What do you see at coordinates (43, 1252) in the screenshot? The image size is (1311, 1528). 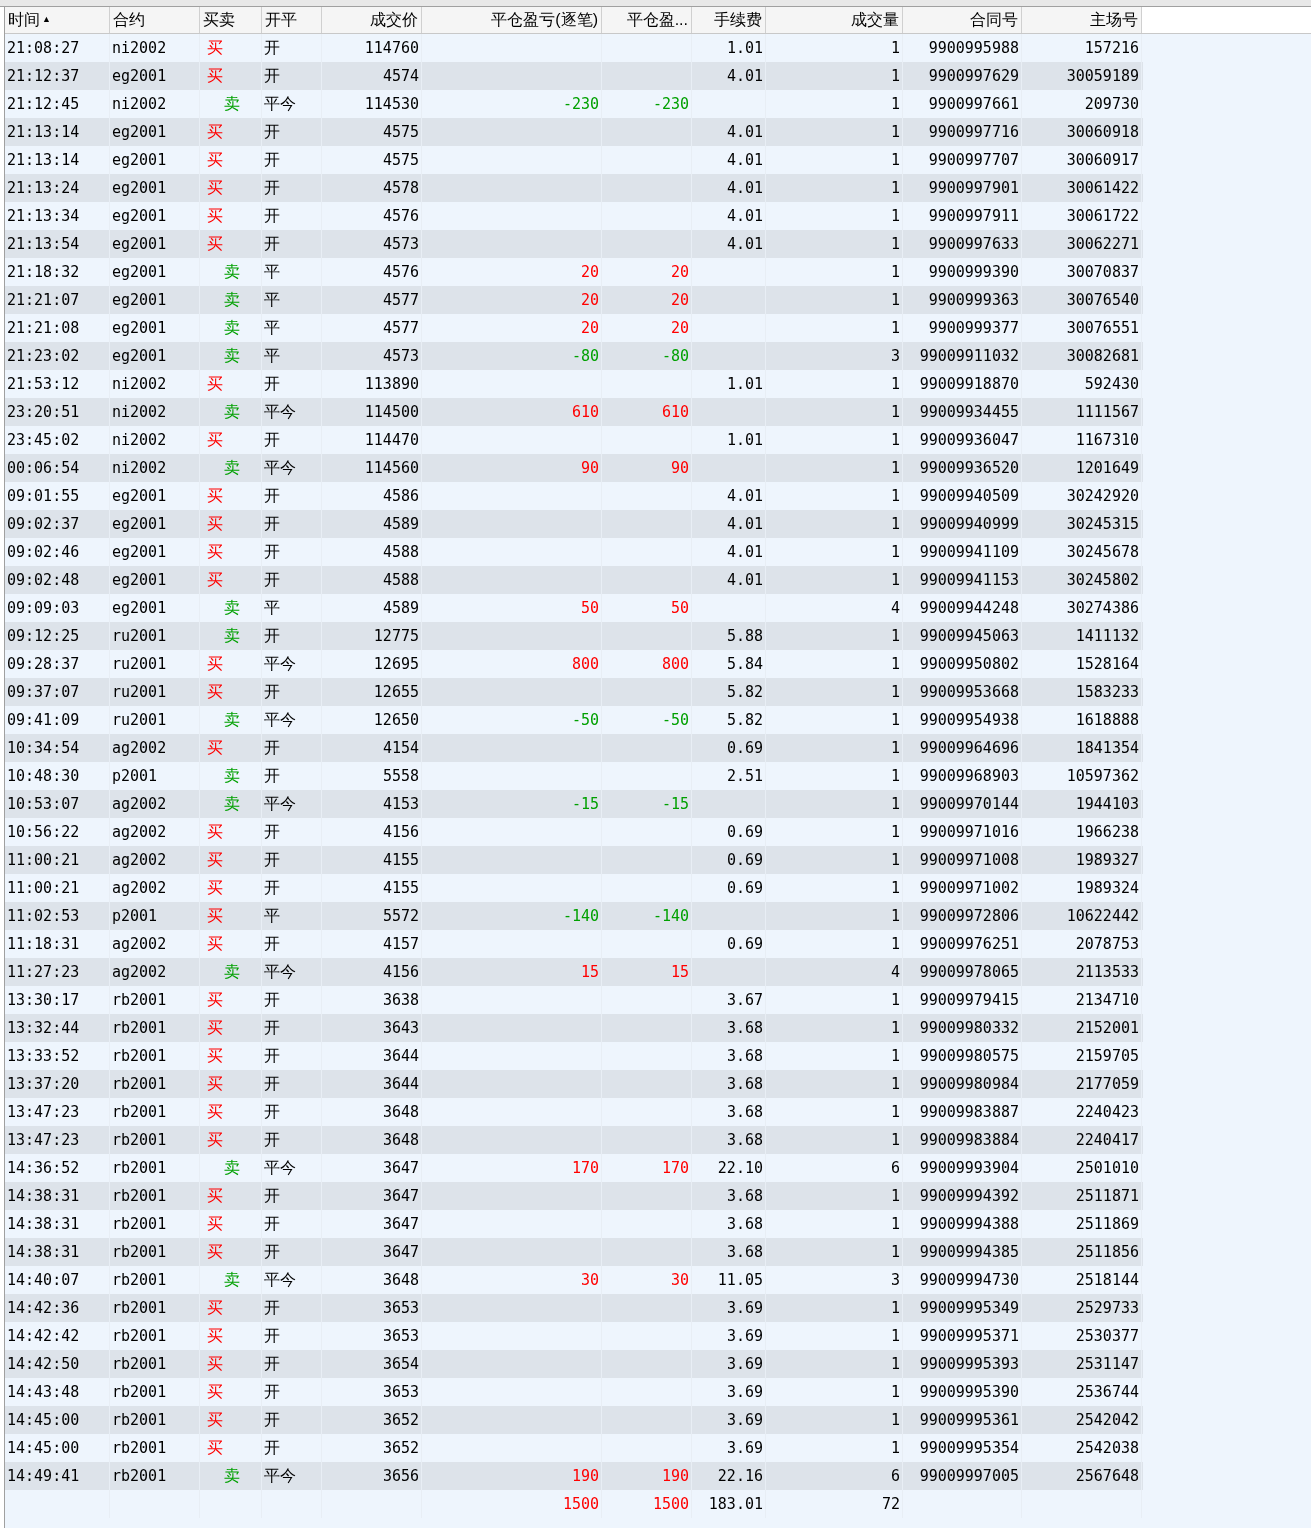 I see `table-cell-text: 14:38:31` at bounding box center [43, 1252].